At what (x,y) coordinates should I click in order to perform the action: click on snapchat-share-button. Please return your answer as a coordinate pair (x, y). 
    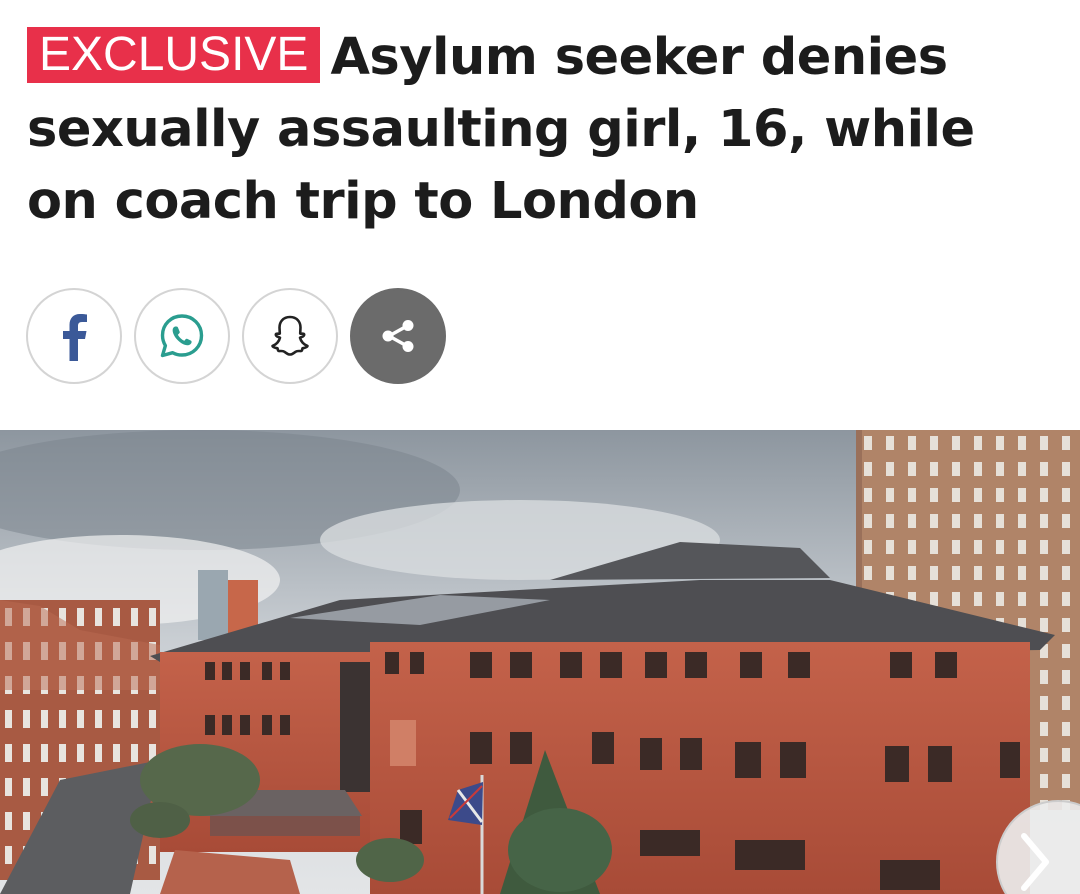
    Looking at the image, I should click on (290, 336).